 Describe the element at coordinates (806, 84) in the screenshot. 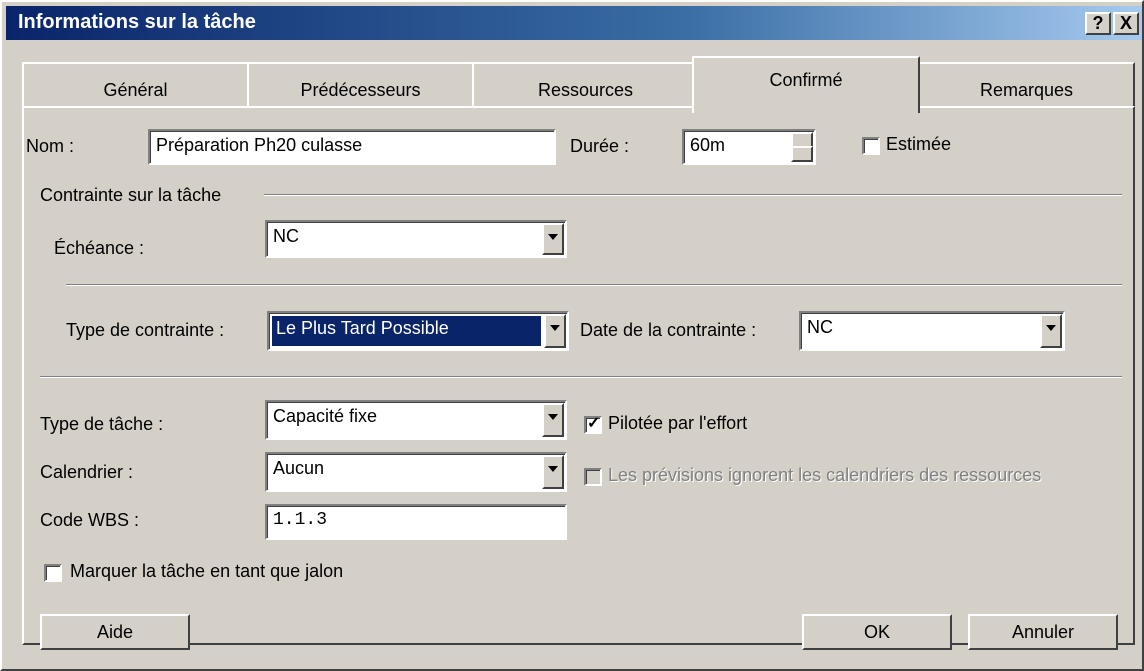

I see `tab-confirmed: Confirmé` at that location.